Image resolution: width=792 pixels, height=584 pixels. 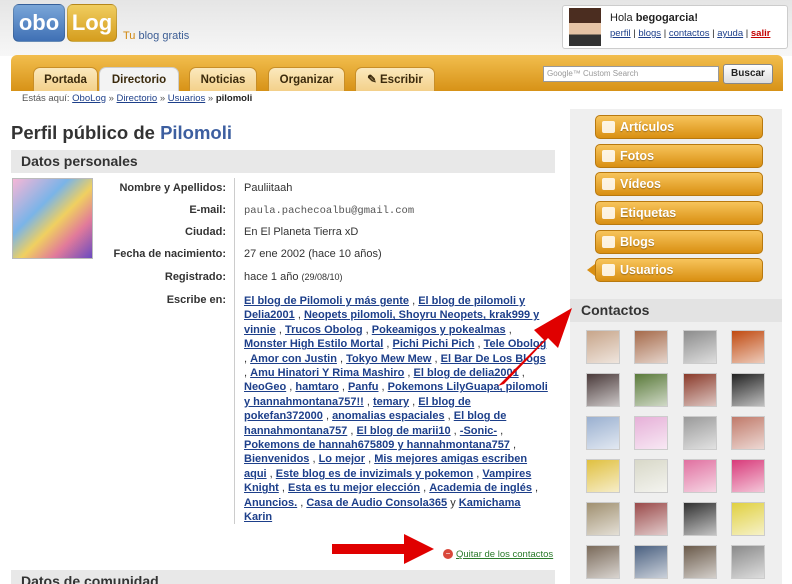 What do you see at coordinates (504, 554) in the screenshot?
I see `remove-contact-link: Quitar de los contactos` at bounding box center [504, 554].